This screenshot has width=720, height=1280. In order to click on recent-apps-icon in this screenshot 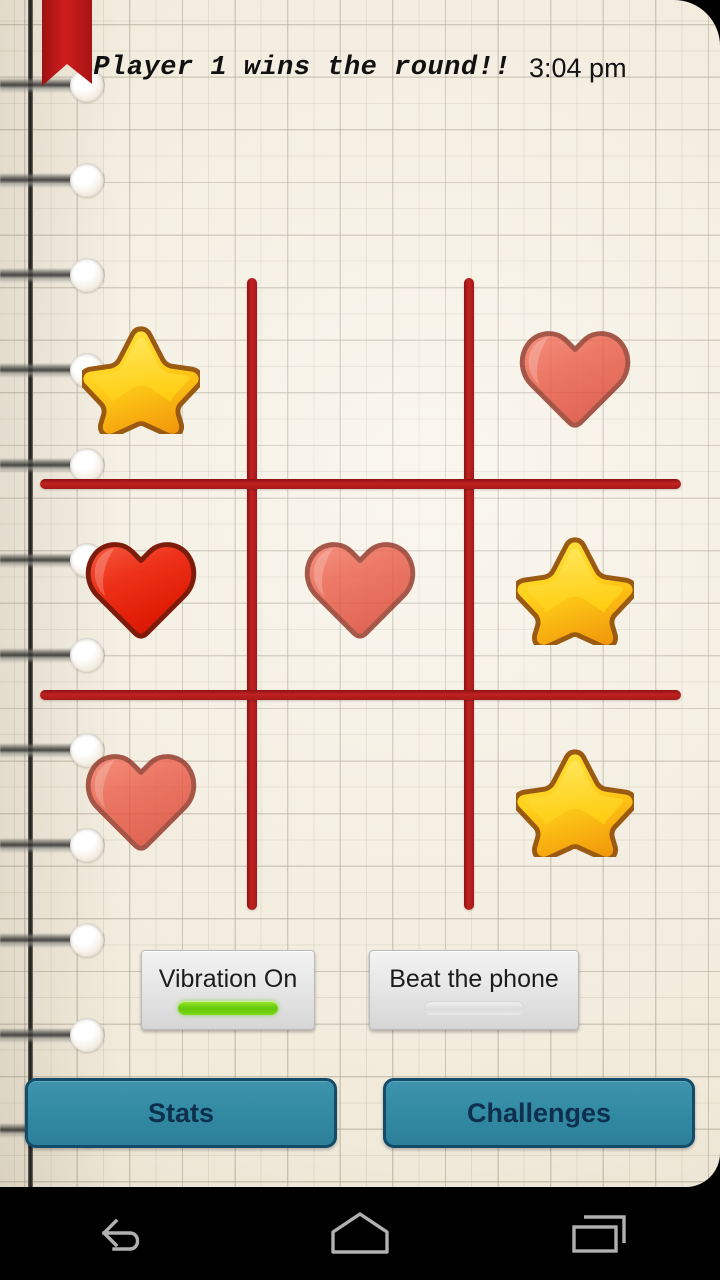, I will do `click(599, 1233)`.